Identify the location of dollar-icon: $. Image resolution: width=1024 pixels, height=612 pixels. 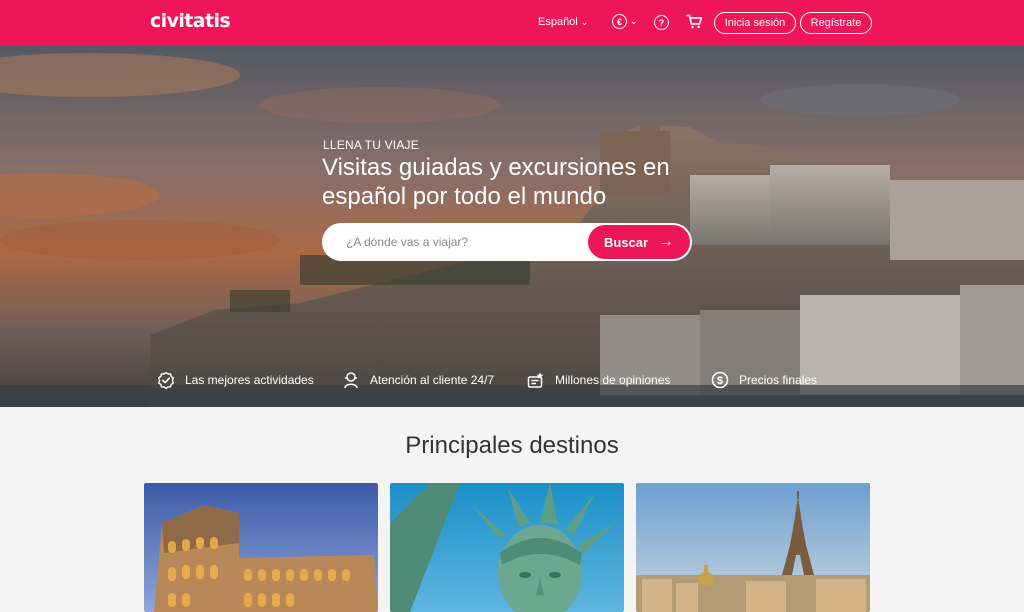
(720, 380).